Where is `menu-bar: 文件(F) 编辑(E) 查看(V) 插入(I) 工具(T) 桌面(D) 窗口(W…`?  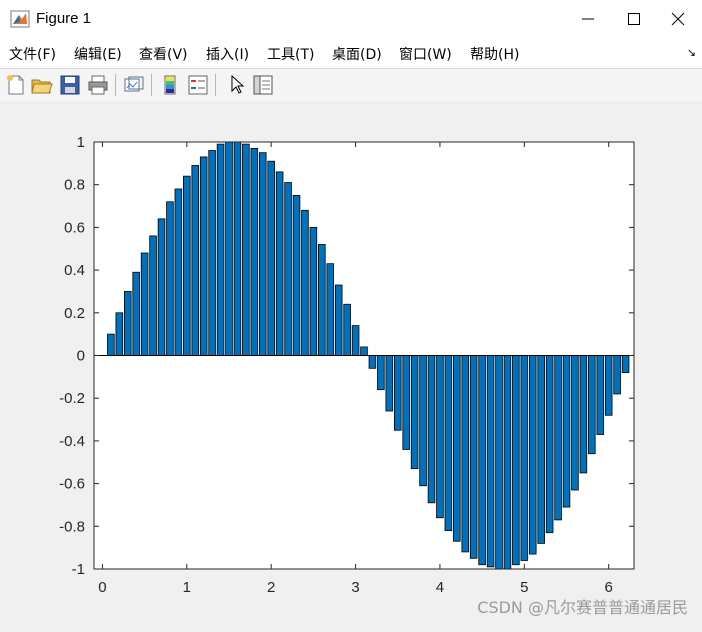
menu-bar: 文件(F) 编辑(E) 查看(V) 插入(I) 工具(T) 桌面(D) 窗口(W… is located at coordinates (351, 53).